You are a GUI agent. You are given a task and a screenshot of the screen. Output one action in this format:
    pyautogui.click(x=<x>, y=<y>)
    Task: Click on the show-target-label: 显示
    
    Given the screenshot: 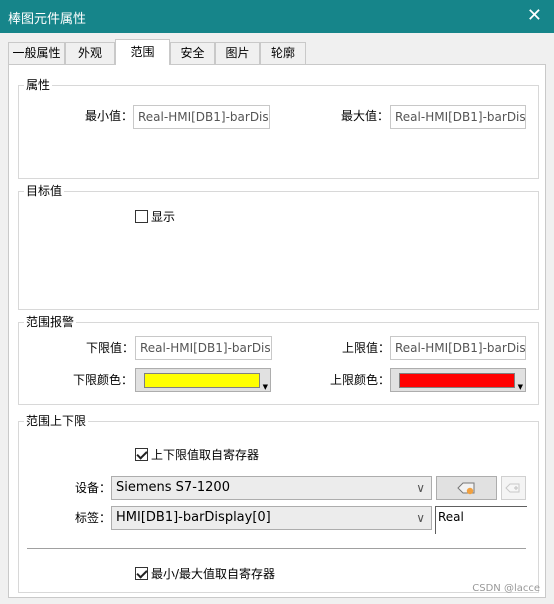 What is the action you would take?
    pyautogui.click(x=163, y=217)
    